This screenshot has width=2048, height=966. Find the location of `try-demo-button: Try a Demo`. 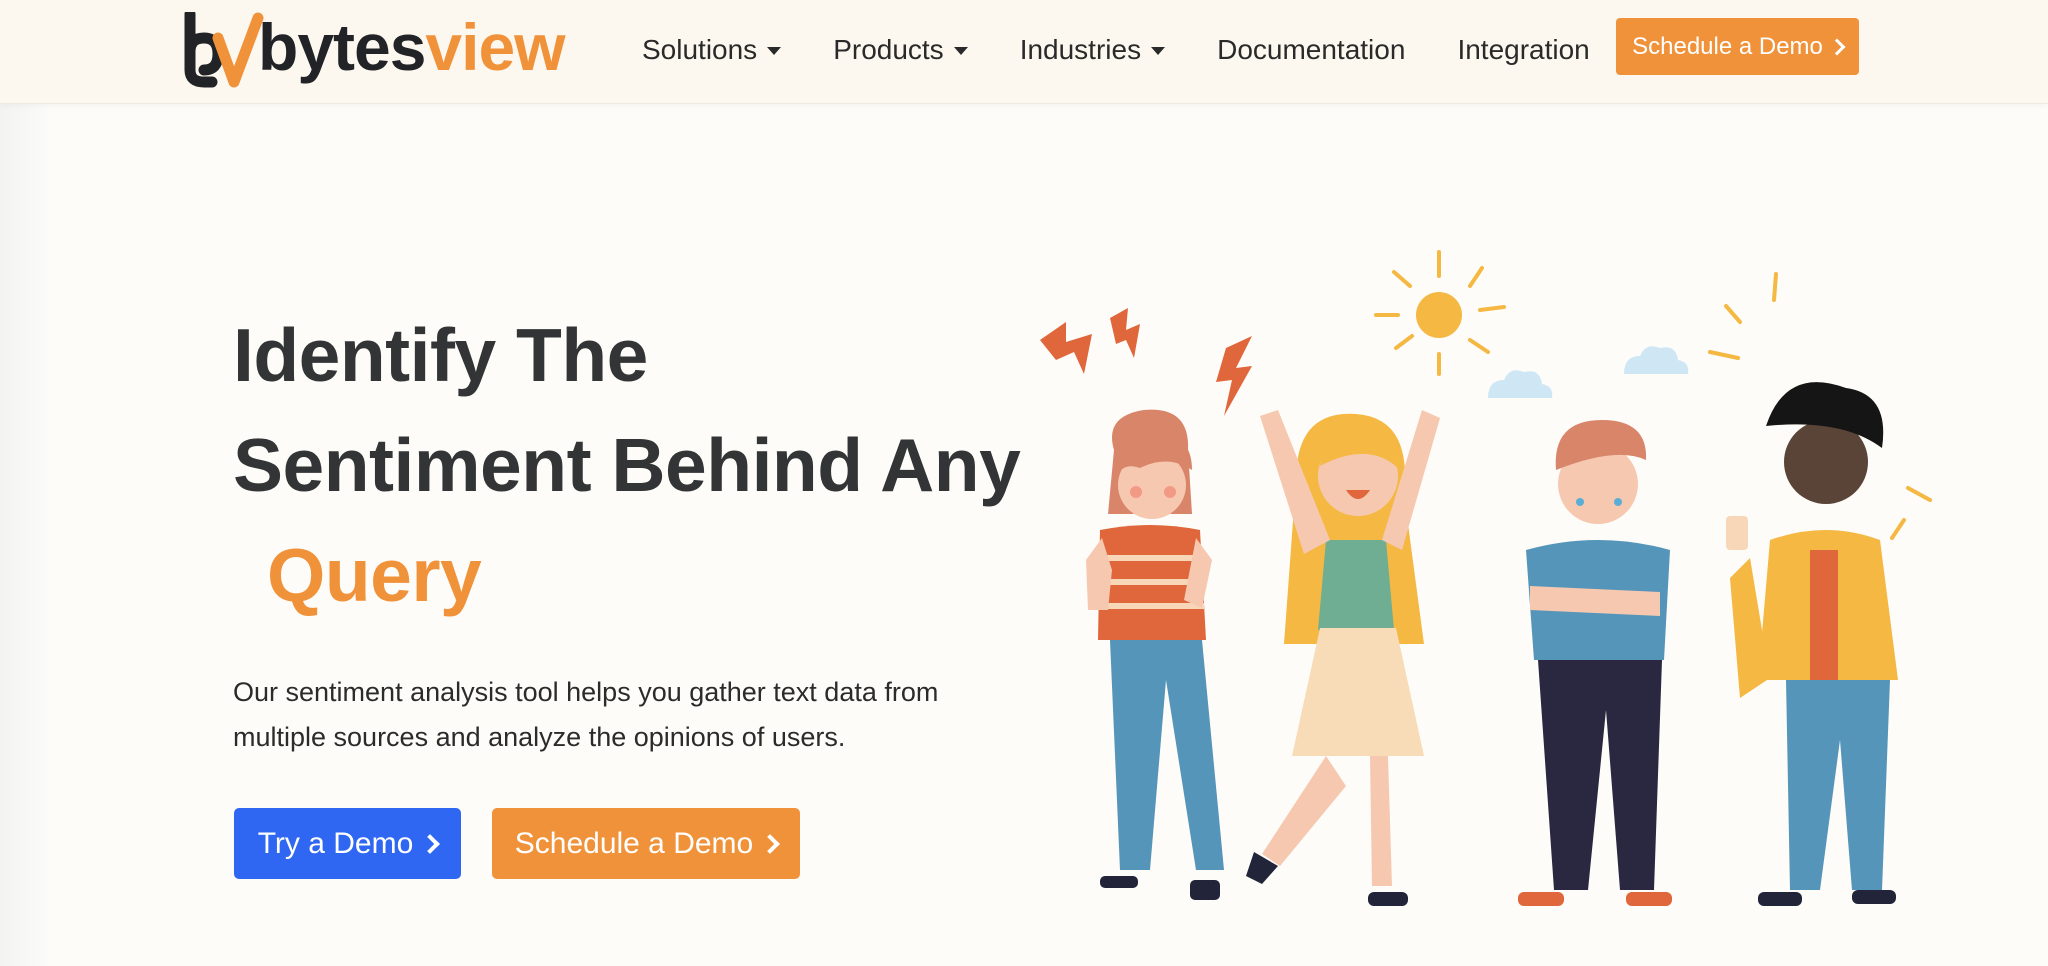

try-demo-button: Try a Demo is located at coordinates (347, 843).